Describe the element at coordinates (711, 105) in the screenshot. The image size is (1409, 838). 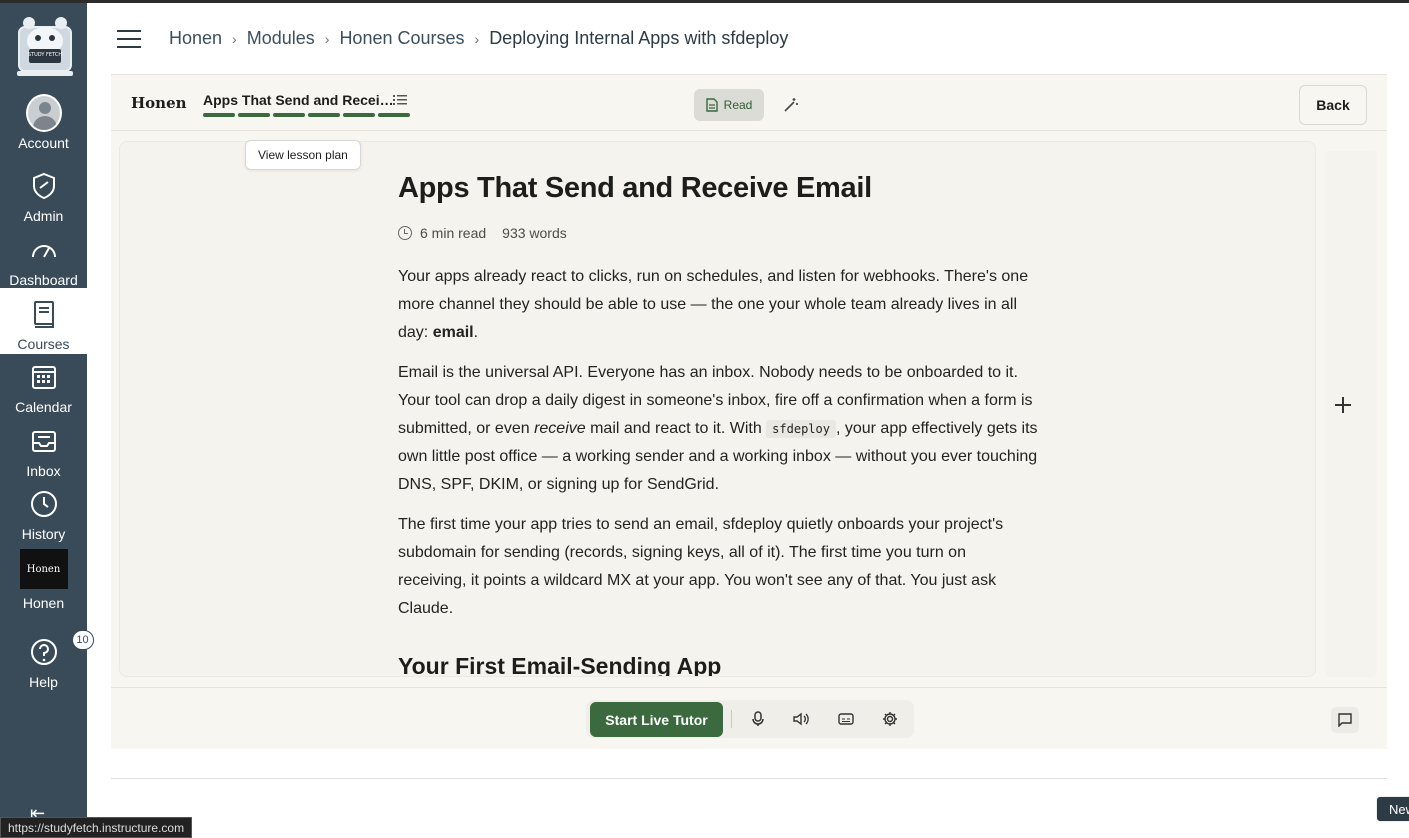
I see `document-icon` at that location.